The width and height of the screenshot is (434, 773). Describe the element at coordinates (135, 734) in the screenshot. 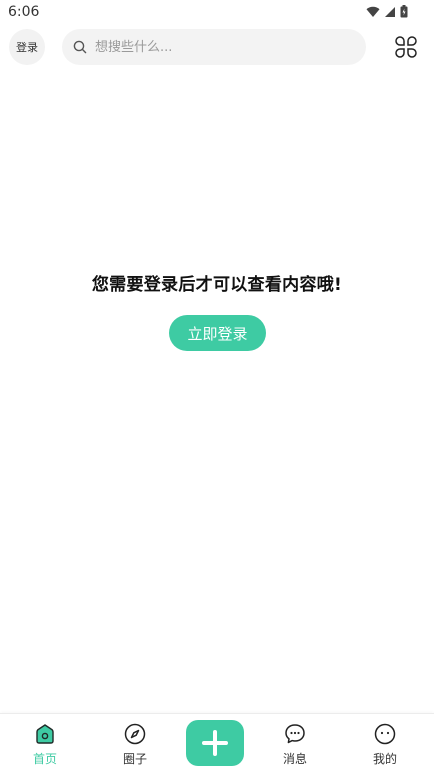

I see `compass-icon` at that location.